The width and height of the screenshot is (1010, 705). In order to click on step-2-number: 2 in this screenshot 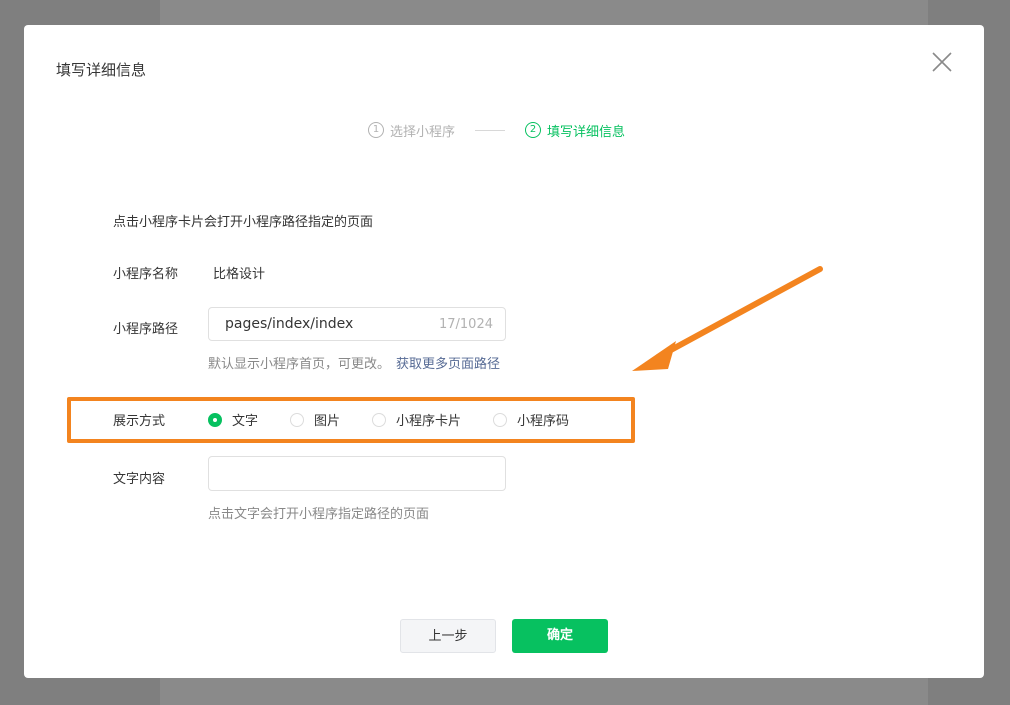, I will do `click(533, 130)`.